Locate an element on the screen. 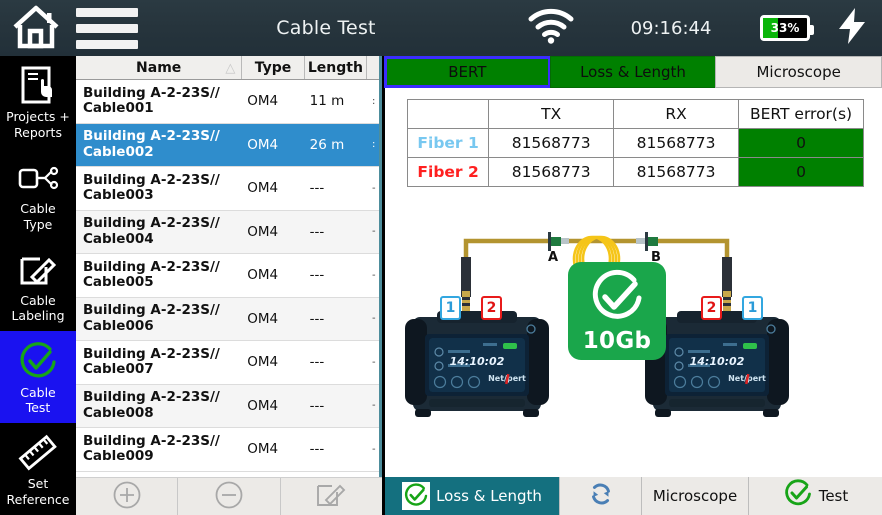 The width and height of the screenshot is (882, 515). table-row: Building A-2-23S//Cable002 OM4 26 m: is located at coordinates (227, 145).